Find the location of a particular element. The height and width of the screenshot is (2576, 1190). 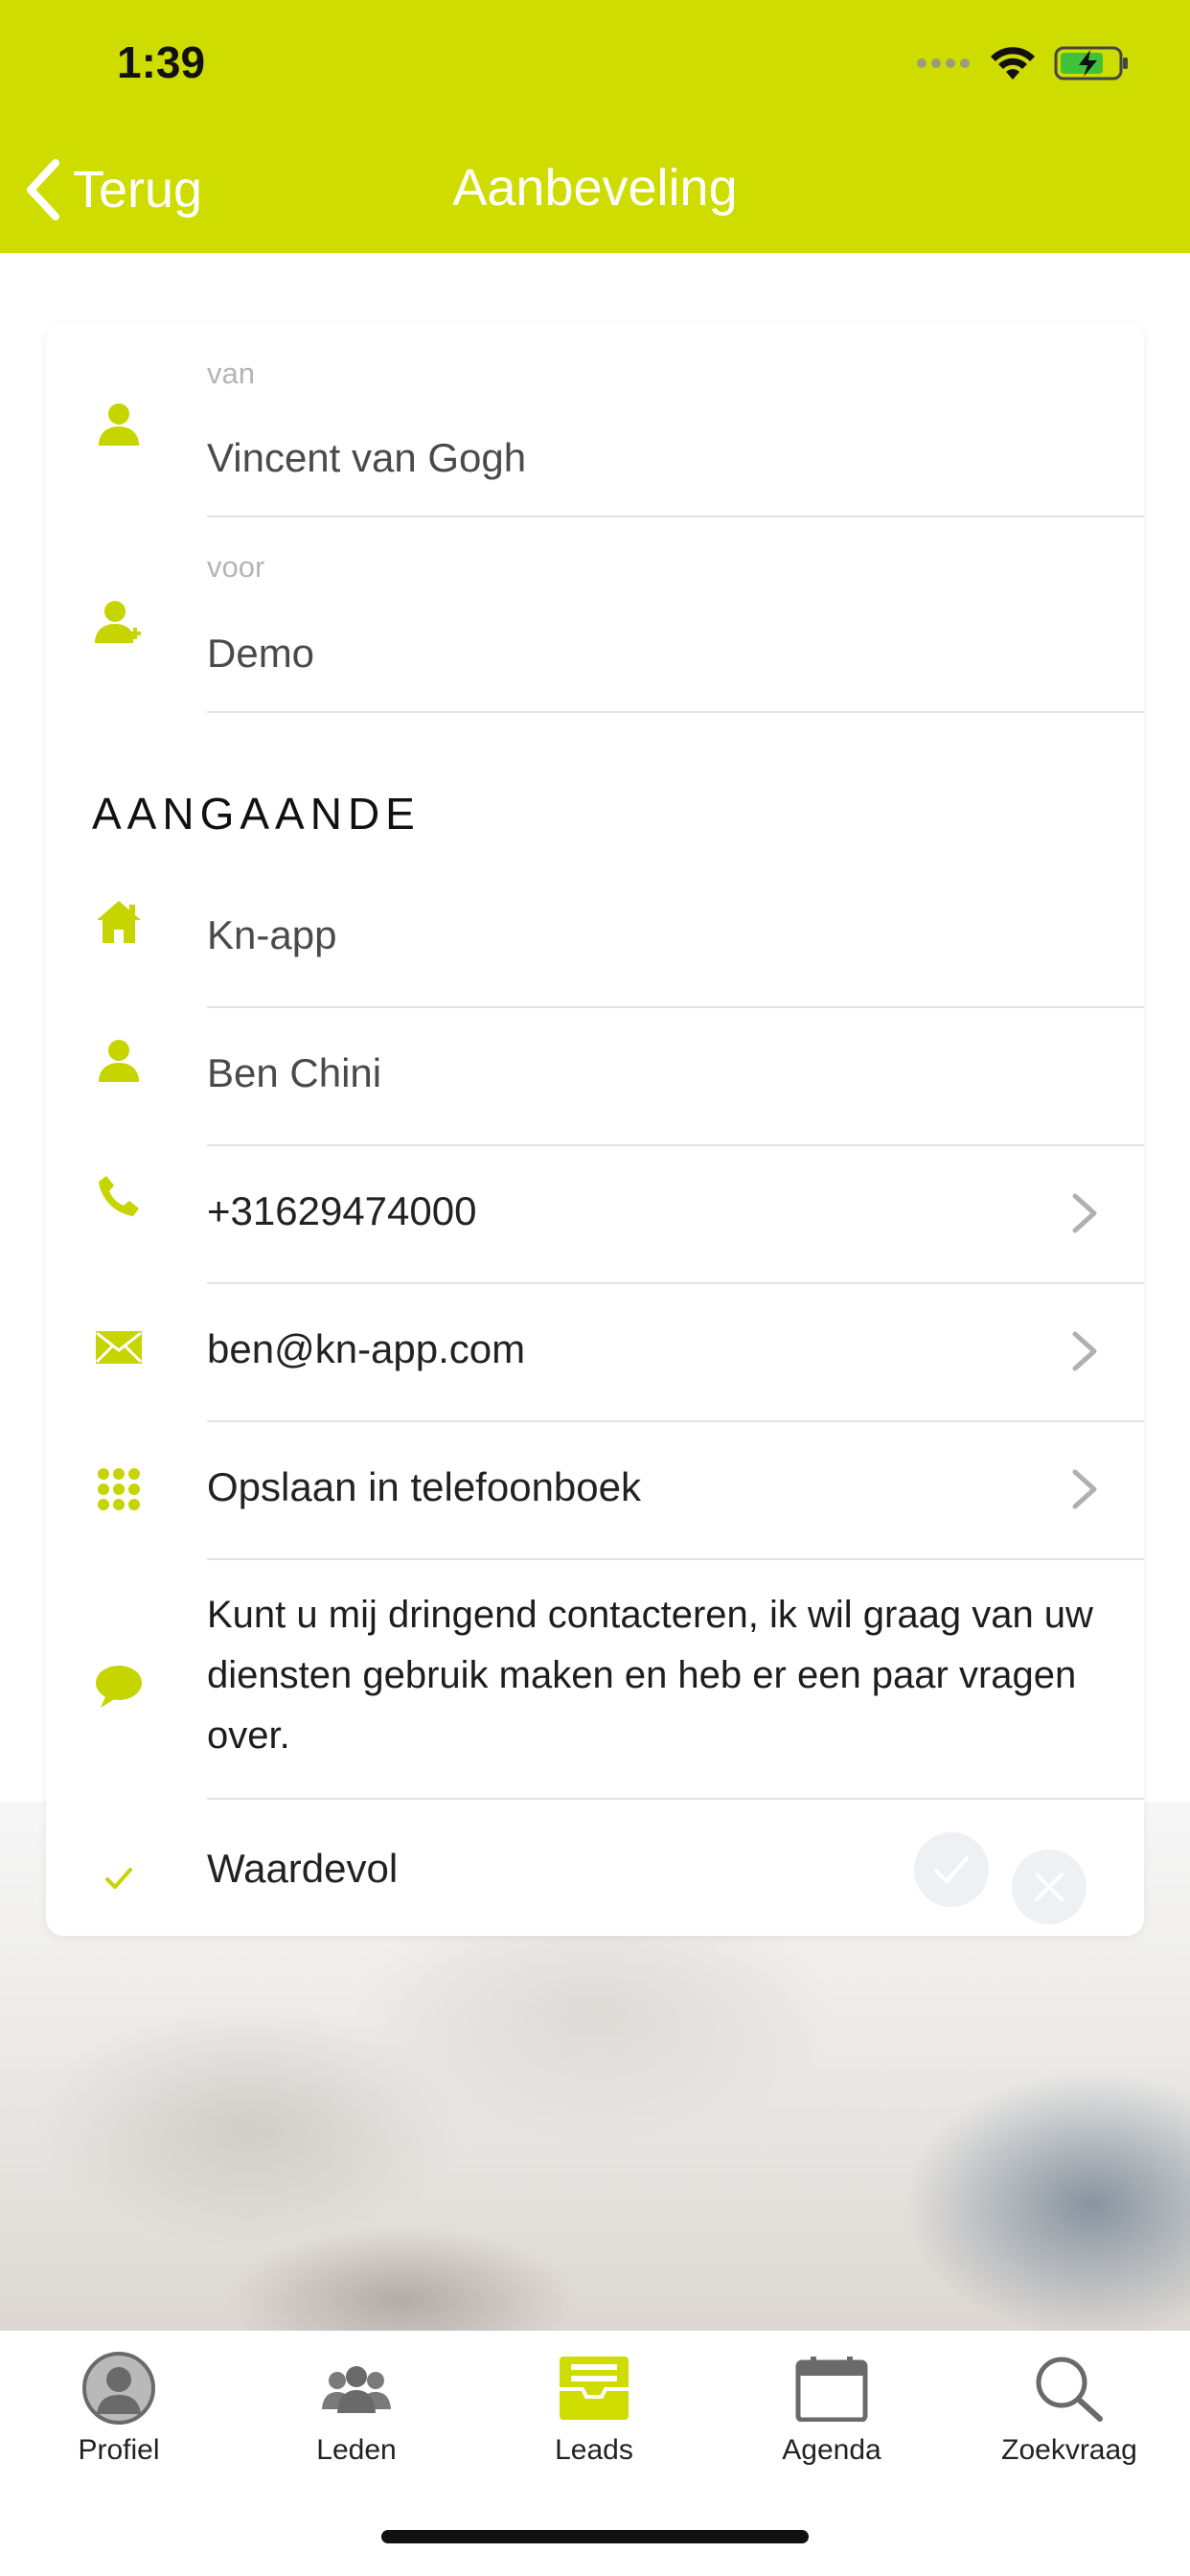

page-title: Aanbeveling is located at coordinates (595, 188).